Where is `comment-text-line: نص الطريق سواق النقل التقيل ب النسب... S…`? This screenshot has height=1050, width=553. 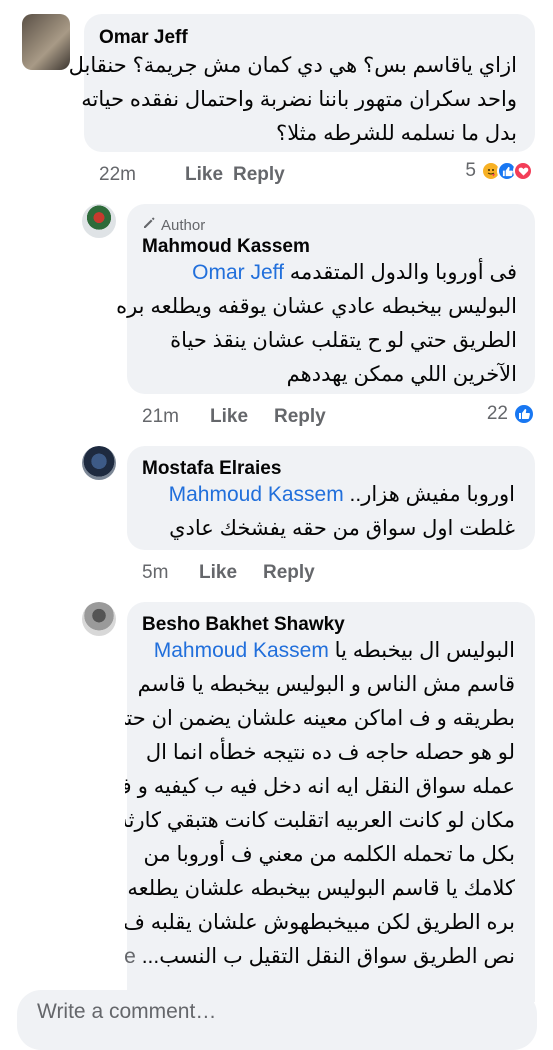
comment-text-line: نص الطريق سواق النقل التقيل ب النسب... S… is located at coordinates (320, 957).